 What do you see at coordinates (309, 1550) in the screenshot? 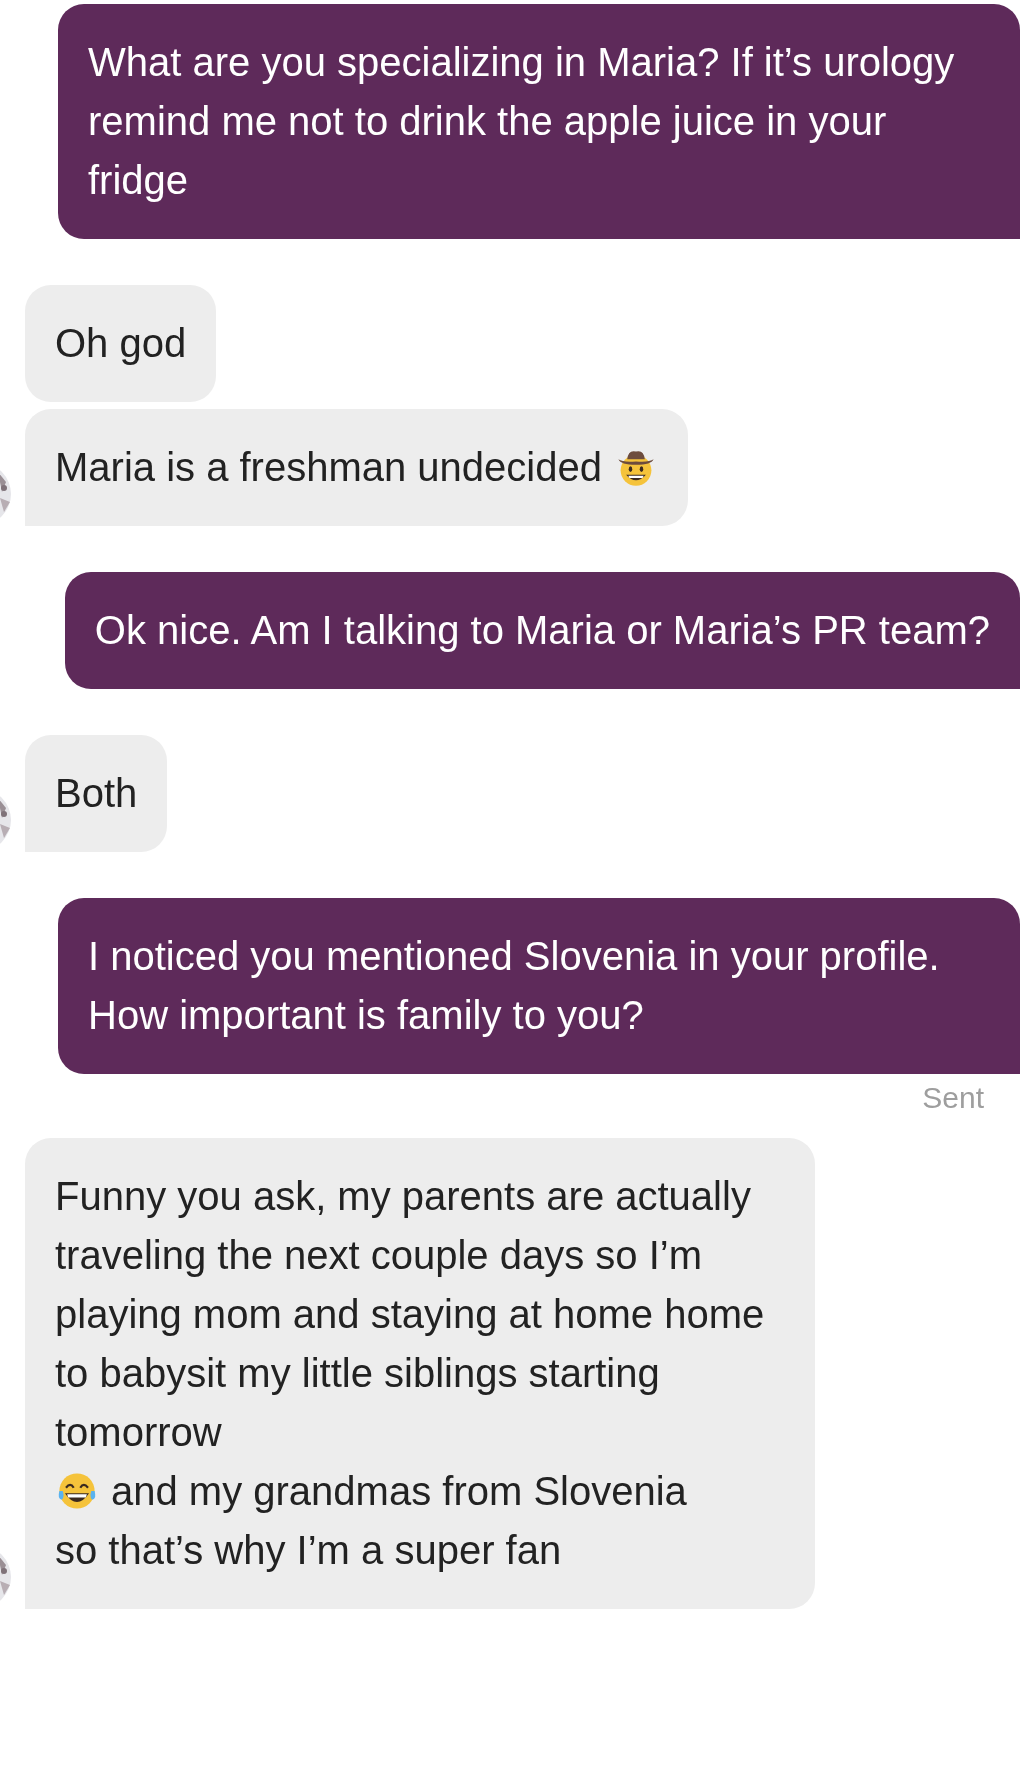
I see `message-text: so that’s why I’m a super fan` at bounding box center [309, 1550].